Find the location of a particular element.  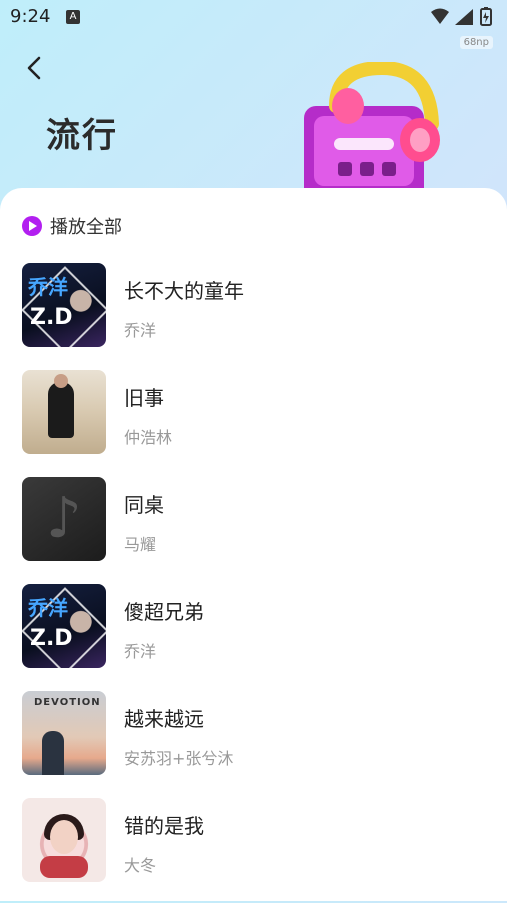

play-all-button: 播放全部 is located at coordinates (72, 226).